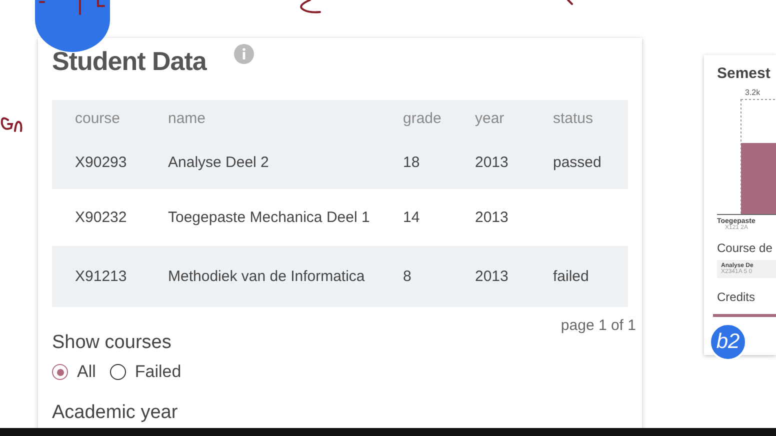 This screenshot has height=436, width=776. Describe the element at coordinates (101, 162) in the screenshot. I see `table-cell: X90293` at that location.